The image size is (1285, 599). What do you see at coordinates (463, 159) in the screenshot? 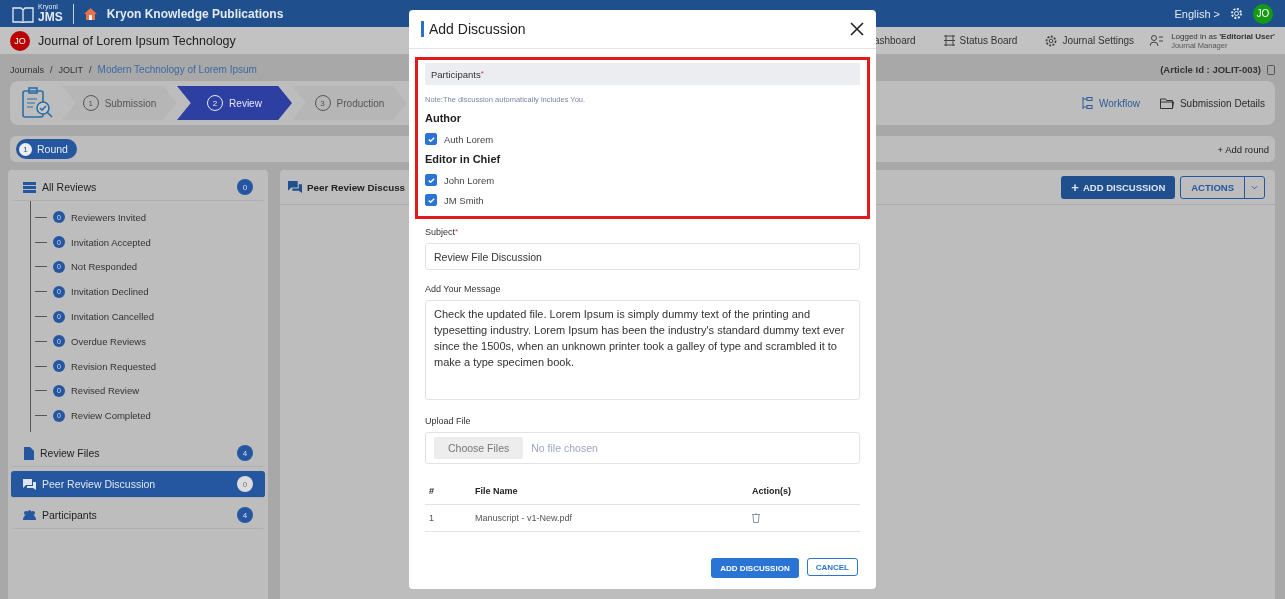
I see `group-heading: Editor in Chief` at bounding box center [463, 159].